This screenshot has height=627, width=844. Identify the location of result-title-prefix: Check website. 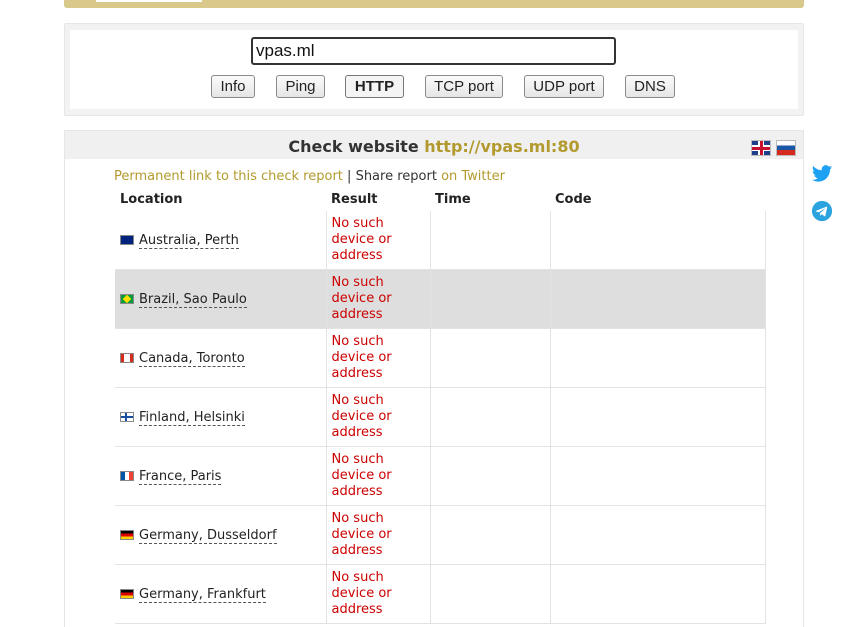
(353, 146).